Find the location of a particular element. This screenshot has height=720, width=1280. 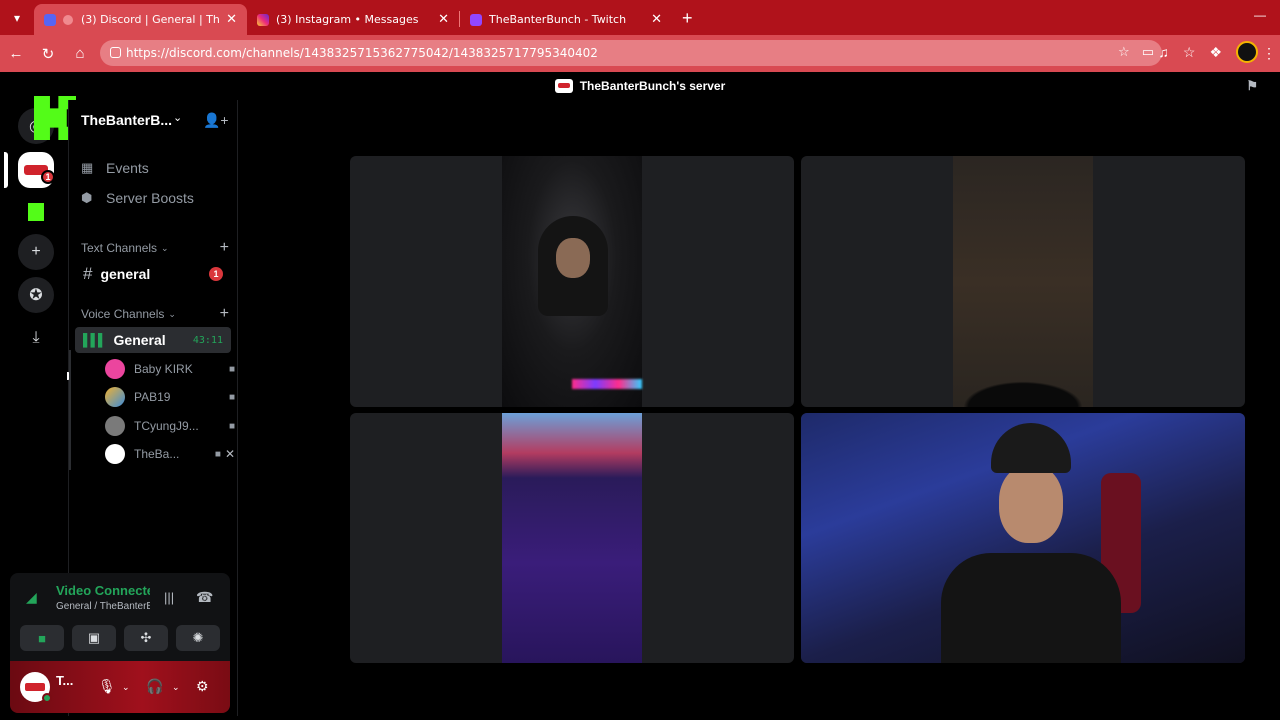

tab-instagram: (3) Instagram • Messages ✕ is located at coordinates (353, 19).